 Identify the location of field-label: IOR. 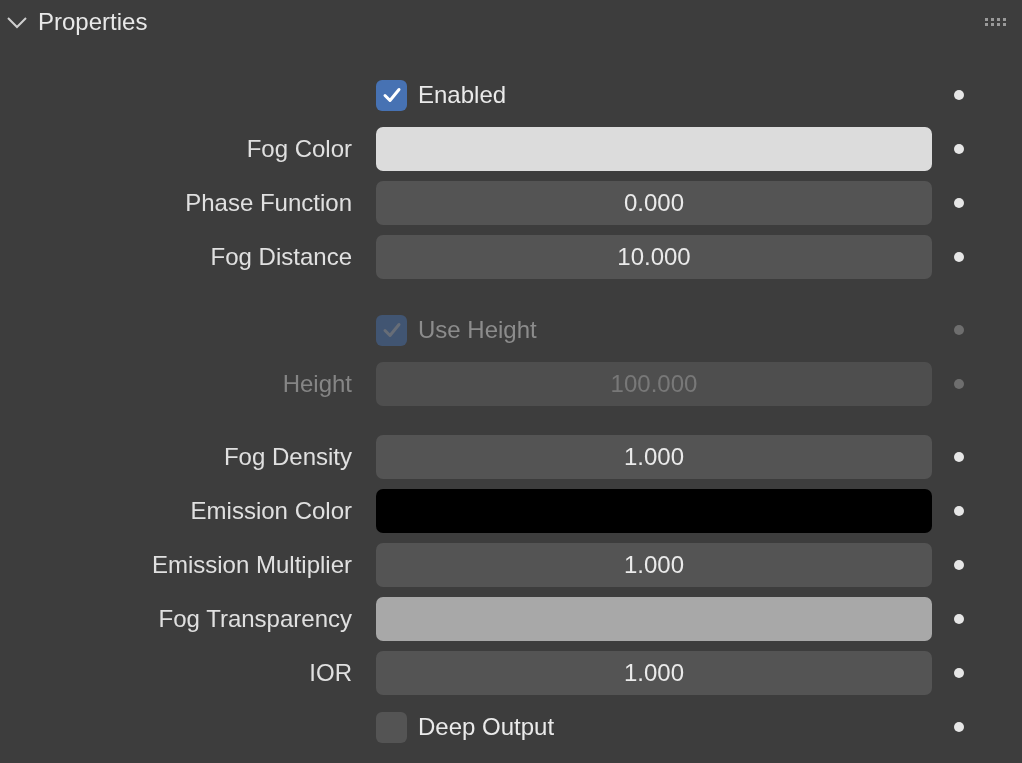
(330, 673).